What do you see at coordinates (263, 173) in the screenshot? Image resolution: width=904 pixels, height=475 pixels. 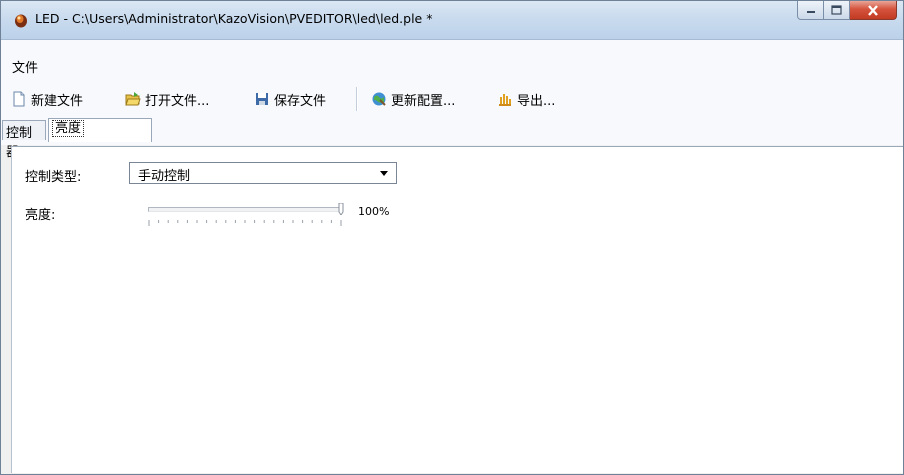 I see `control-type-select: 手动控制` at bounding box center [263, 173].